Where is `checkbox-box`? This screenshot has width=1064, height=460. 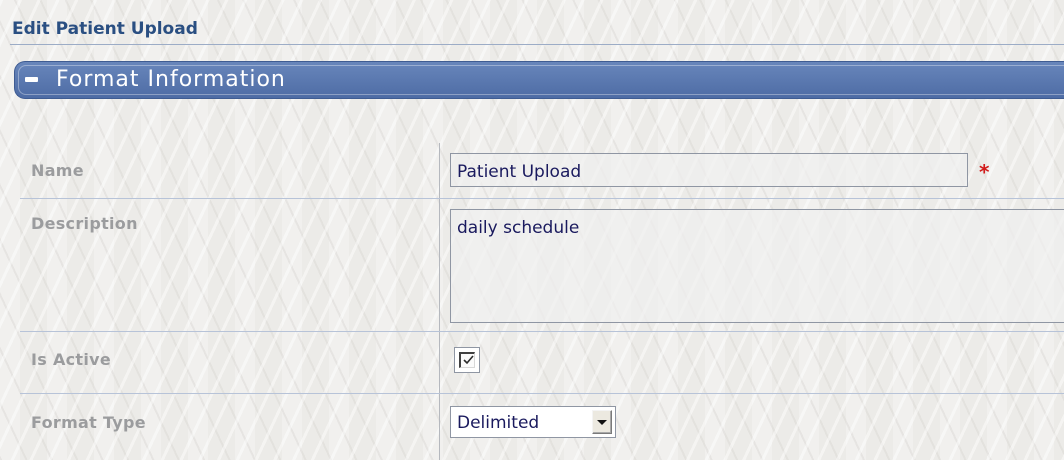 checkbox-box is located at coordinates (467, 360).